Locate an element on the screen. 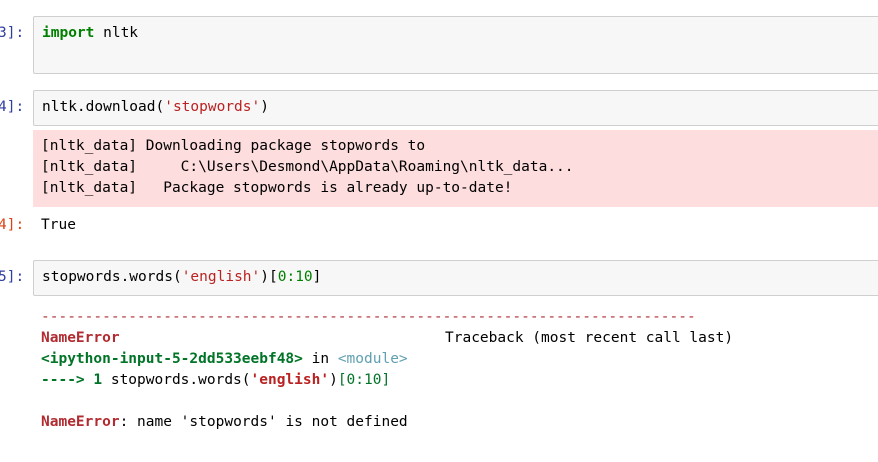 Image resolution: width=878 pixels, height=462 pixels. cell-1-input: import nltk is located at coordinates (455, 45).